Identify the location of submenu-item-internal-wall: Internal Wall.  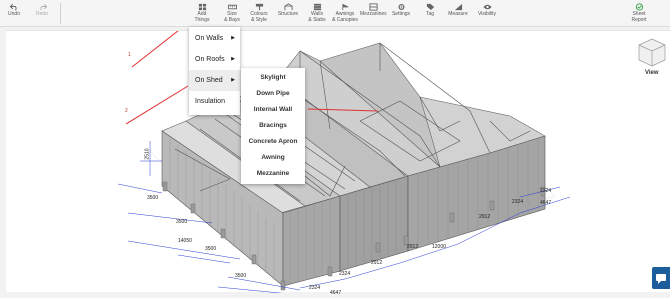
(273, 110).